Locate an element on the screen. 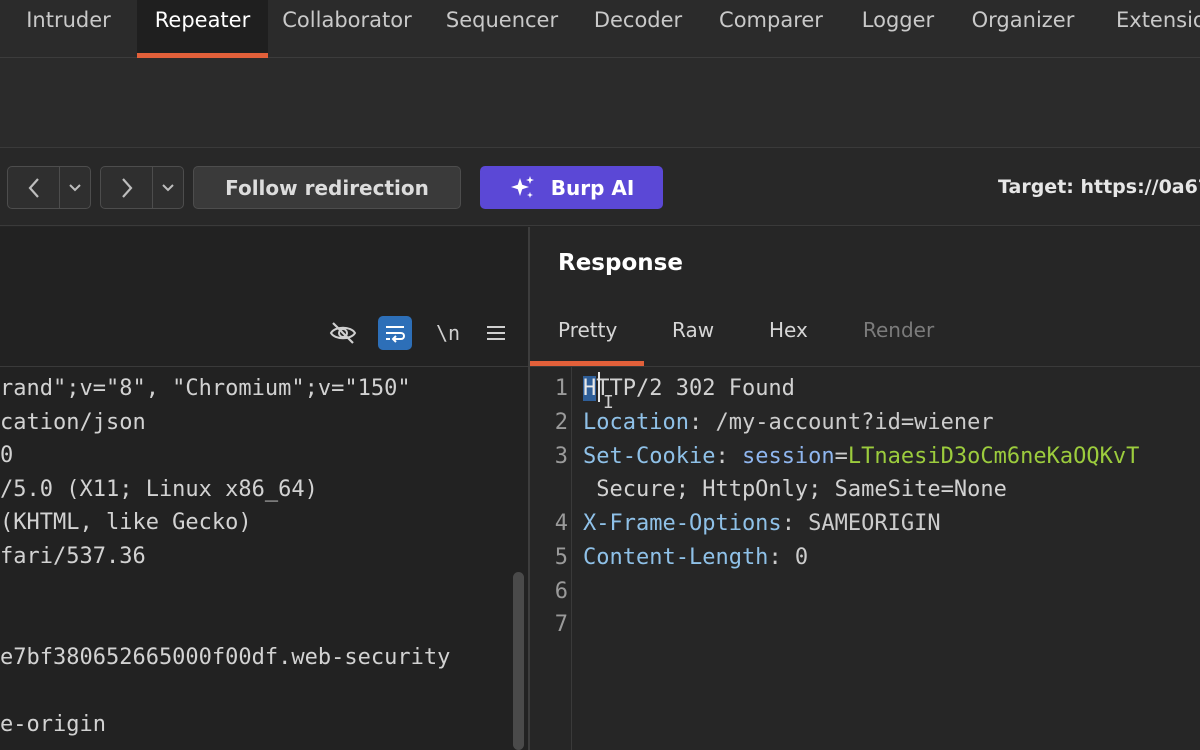 The width and height of the screenshot is (1200, 750). burp-ai-button: Burp AI is located at coordinates (571, 187).